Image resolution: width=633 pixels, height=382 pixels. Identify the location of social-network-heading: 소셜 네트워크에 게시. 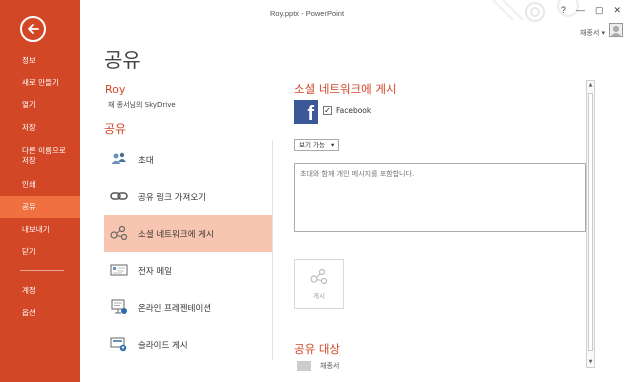
(345, 89).